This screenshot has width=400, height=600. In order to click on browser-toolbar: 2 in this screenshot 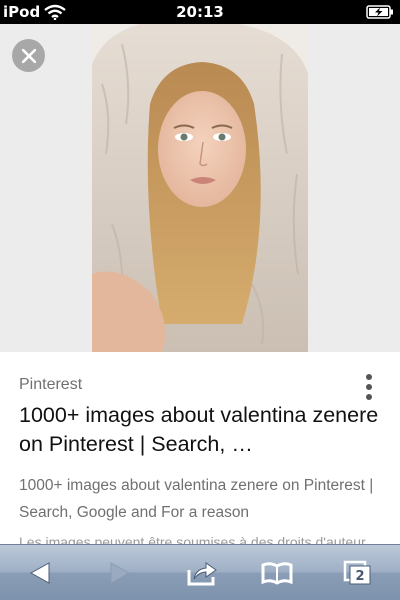, I will do `click(200, 572)`.